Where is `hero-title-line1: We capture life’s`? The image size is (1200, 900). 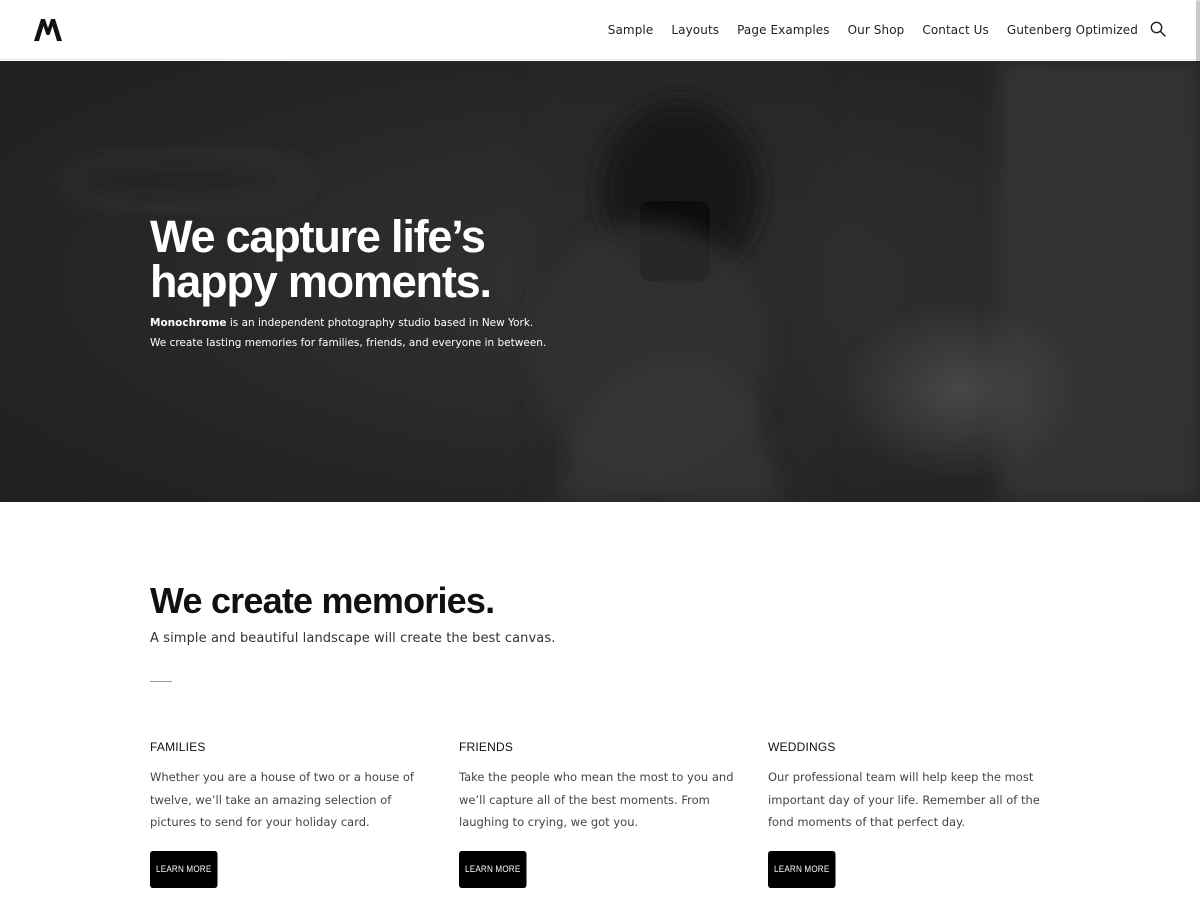 hero-title-line1: We capture life’s is located at coordinates (318, 236).